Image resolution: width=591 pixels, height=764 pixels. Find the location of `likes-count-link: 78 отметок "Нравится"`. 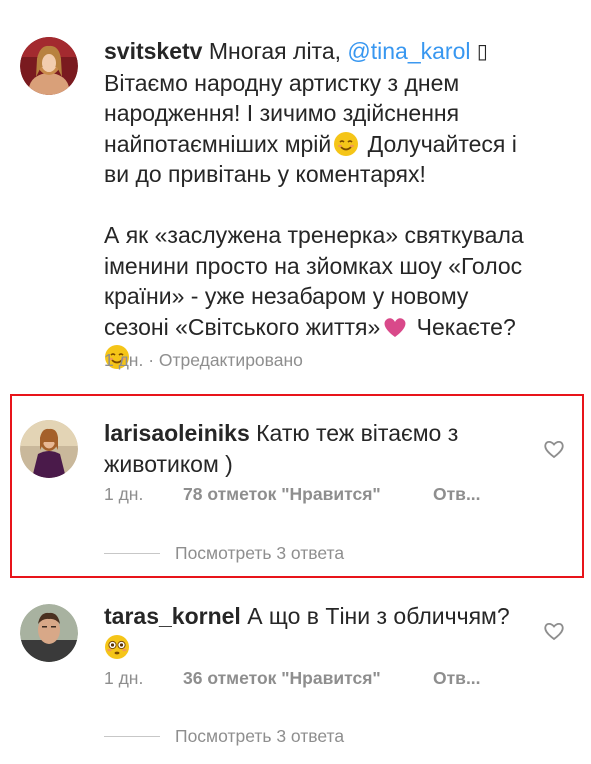

likes-count-link: 78 отметок "Нравится" is located at coordinates (282, 494).